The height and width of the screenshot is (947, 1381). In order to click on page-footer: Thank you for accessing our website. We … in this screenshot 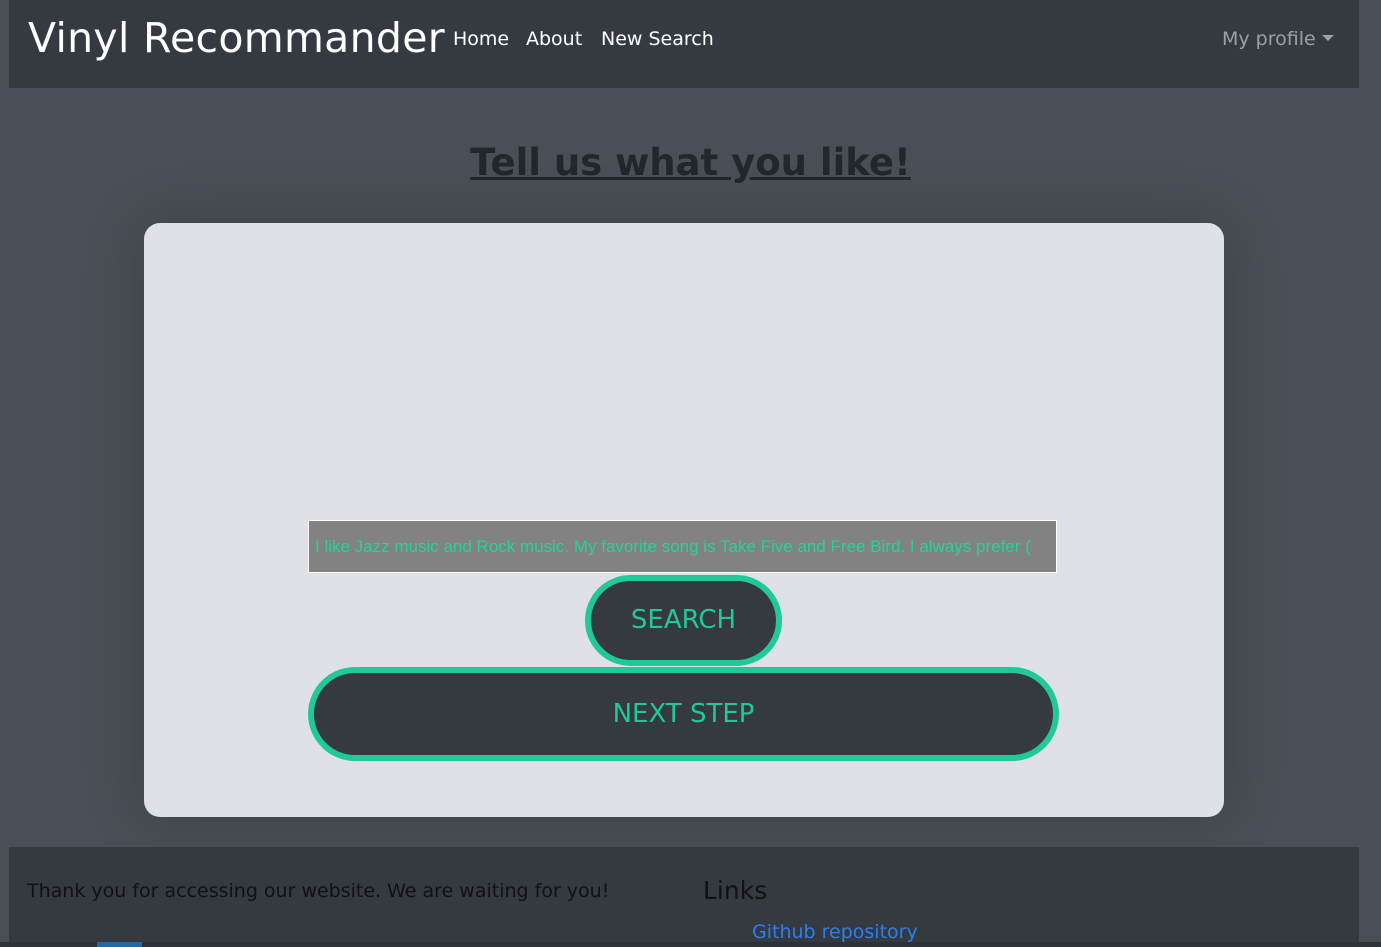, I will do `click(684, 897)`.